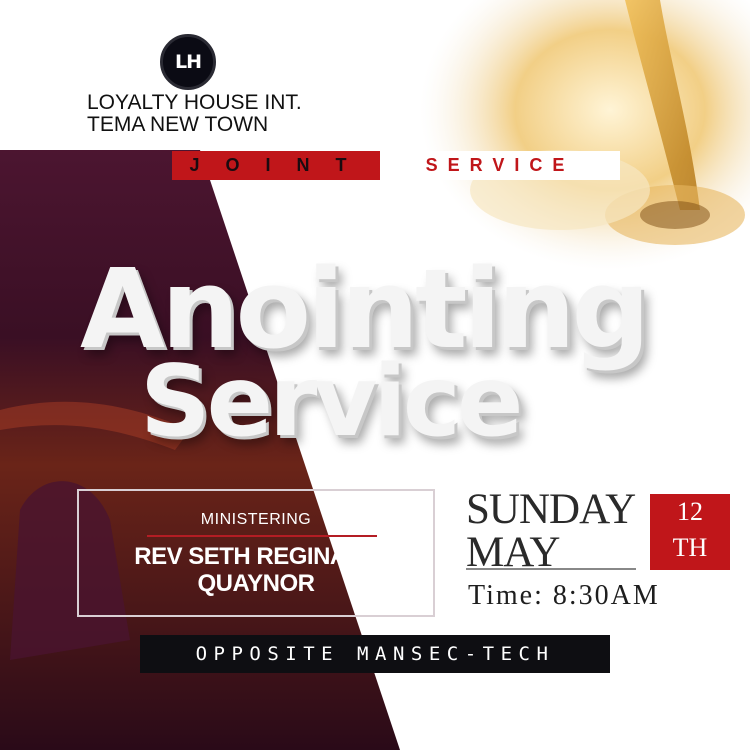 This screenshot has height=750, width=750. What do you see at coordinates (194, 102) in the screenshot?
I see `church-name-line1: LOYALTY HOUSE INT.` at bounding box center [194, 102].